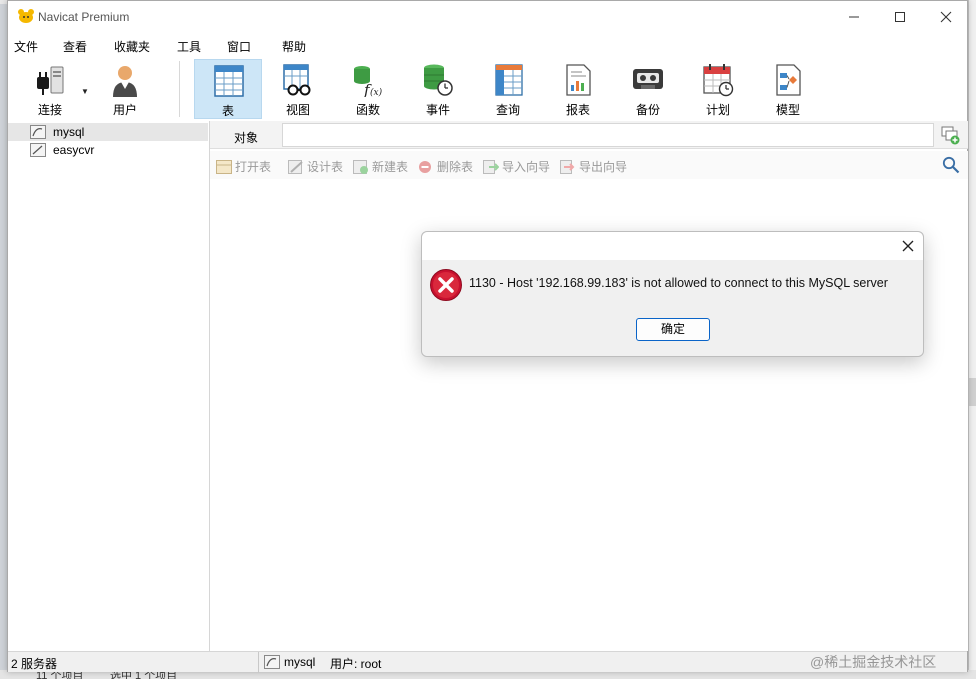 Image resolution: width=976 pixels, height=679 pixels. What do you see at coordinates (189, 46) in the screenshot?
I see `menu-tools: 工具` at bounding box center [189, 46].